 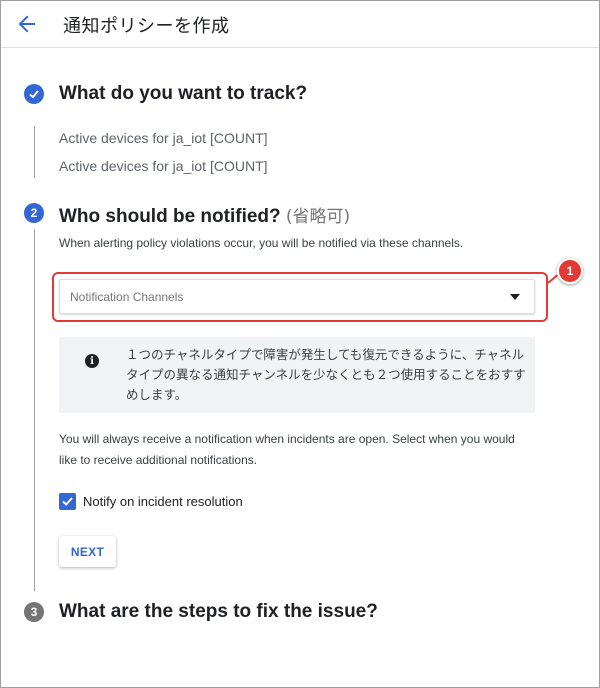 What do you see at coordinates (300, 24) in the screenshot?
I see `page-header: 通知ポリシーを作成` at bounding box center [300, 24].